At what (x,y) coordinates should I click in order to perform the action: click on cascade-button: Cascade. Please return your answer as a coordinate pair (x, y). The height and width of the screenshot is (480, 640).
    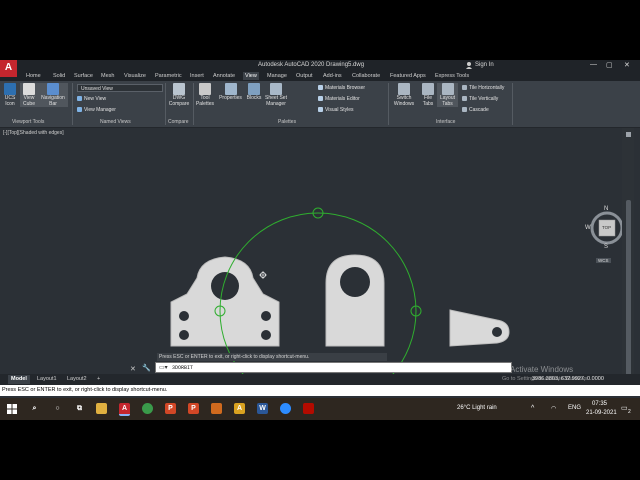
    Looking at the image, I should click on (475, 110).